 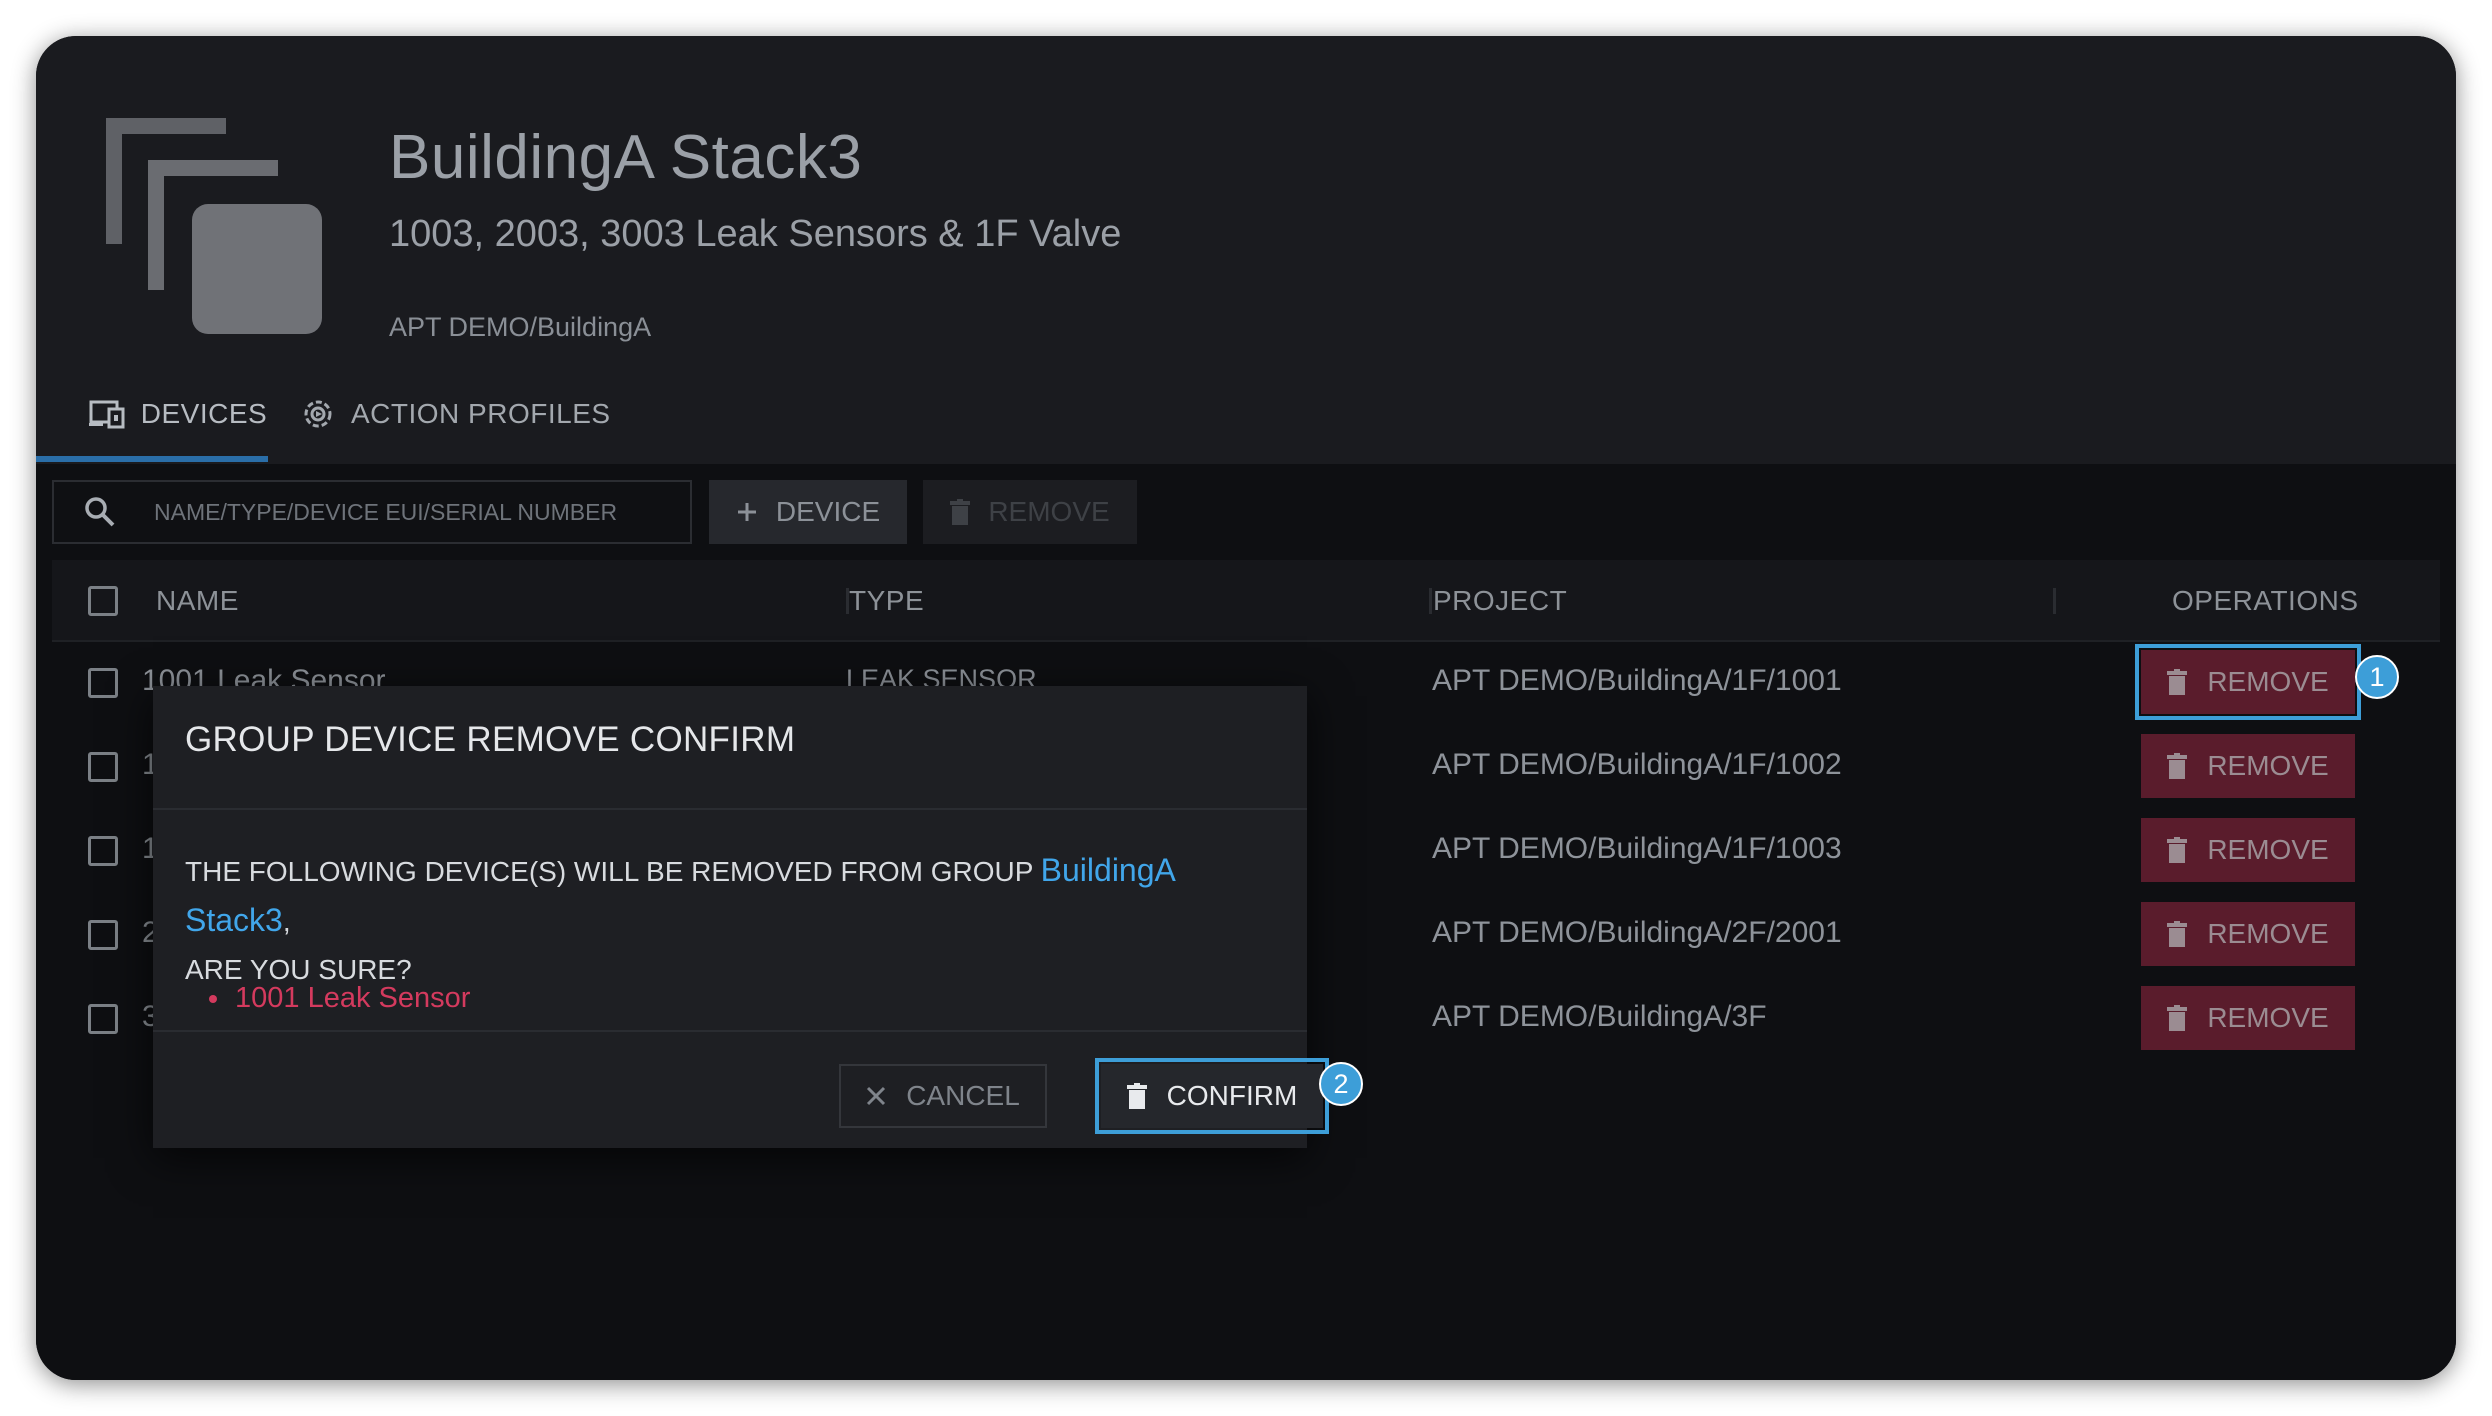 I want to click on confirm-question: ARE YOU SURE?, so click(x=298, y=969).